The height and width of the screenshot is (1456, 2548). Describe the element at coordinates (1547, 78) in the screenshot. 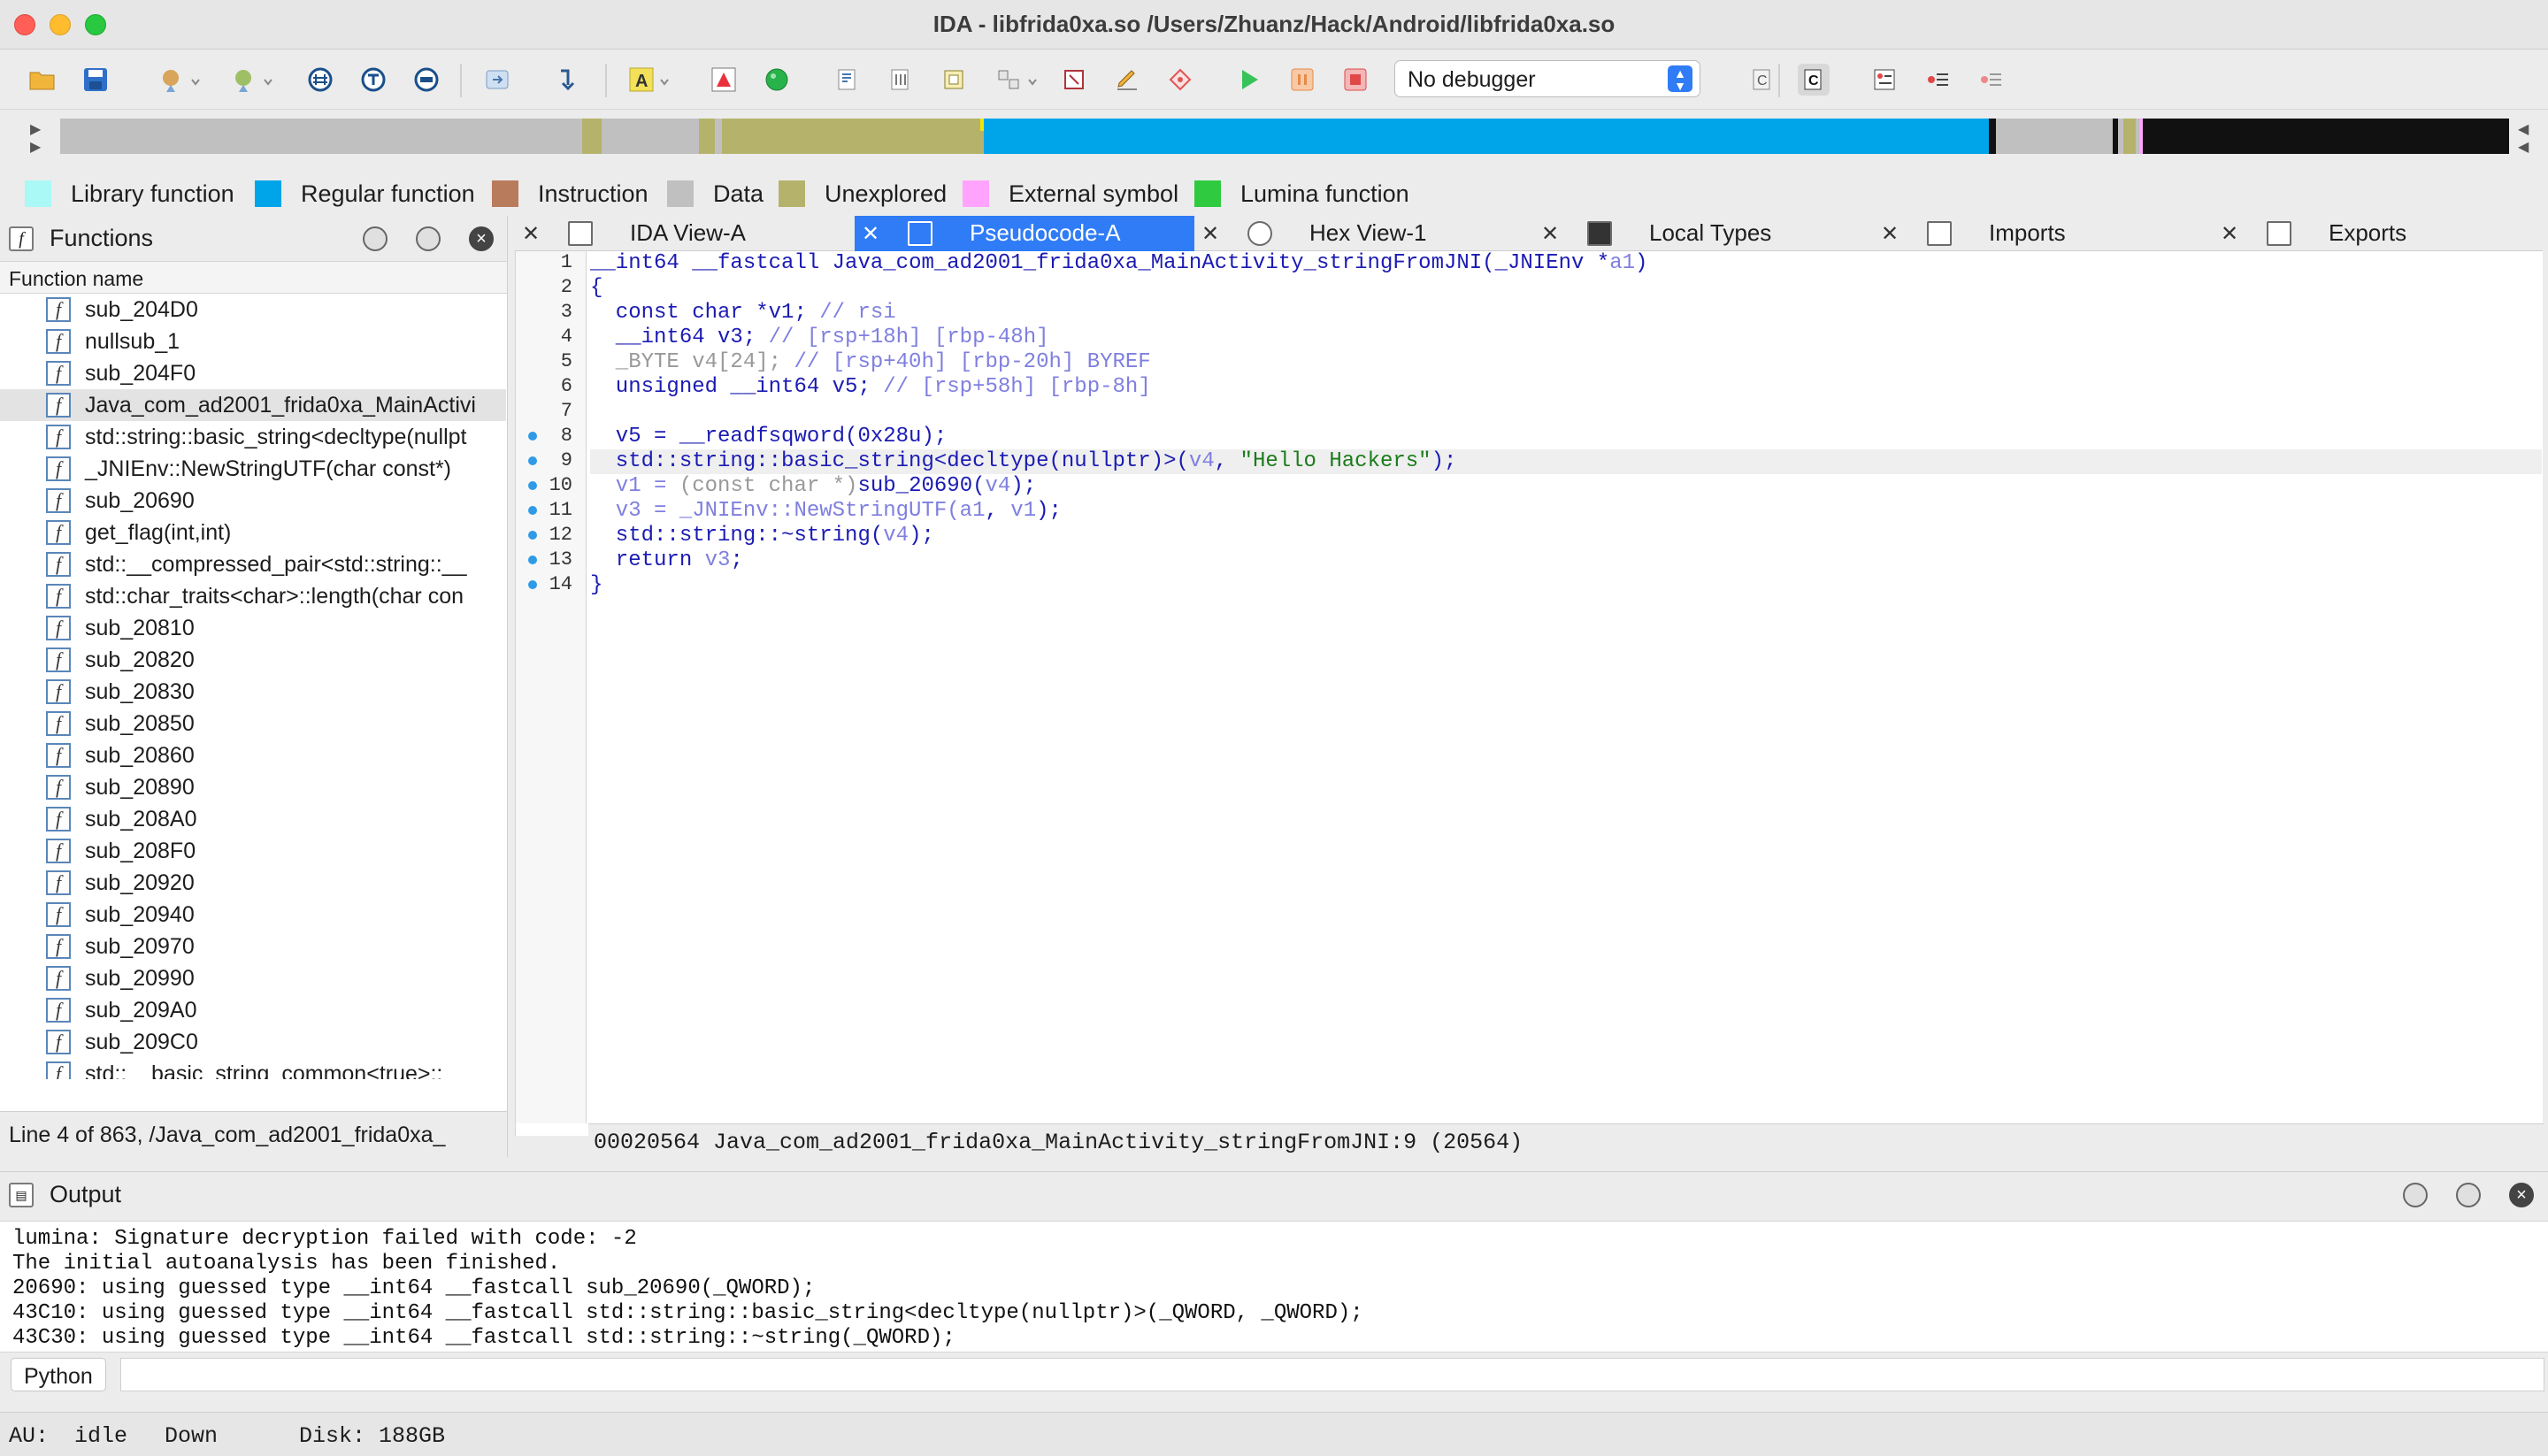

I see `debugger-select: No debugger ▲ ▼` at that location.